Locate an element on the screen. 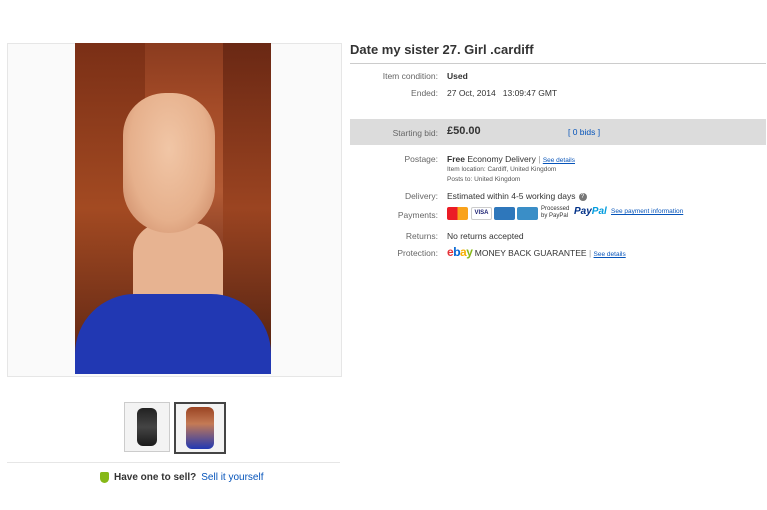  protection-label: Protection: is located at coordinates (417, 253).